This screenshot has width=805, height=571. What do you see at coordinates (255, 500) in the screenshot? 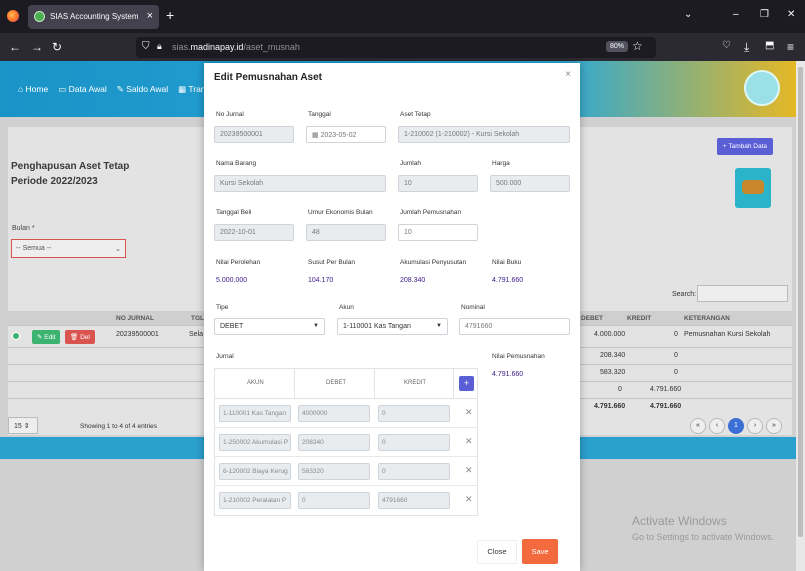
I see `jurnal-akun-field: 1-210002 Peralatan P` at bounding box center [255, 500].